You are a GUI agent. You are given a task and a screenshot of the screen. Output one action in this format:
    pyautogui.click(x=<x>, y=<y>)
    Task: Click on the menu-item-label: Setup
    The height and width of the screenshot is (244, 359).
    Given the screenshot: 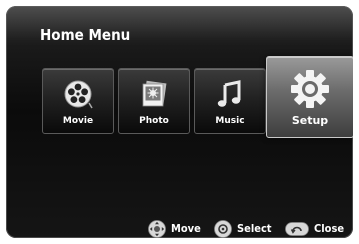 What is the action you would take?
    pyautogui.click(x=310, y=120)
    